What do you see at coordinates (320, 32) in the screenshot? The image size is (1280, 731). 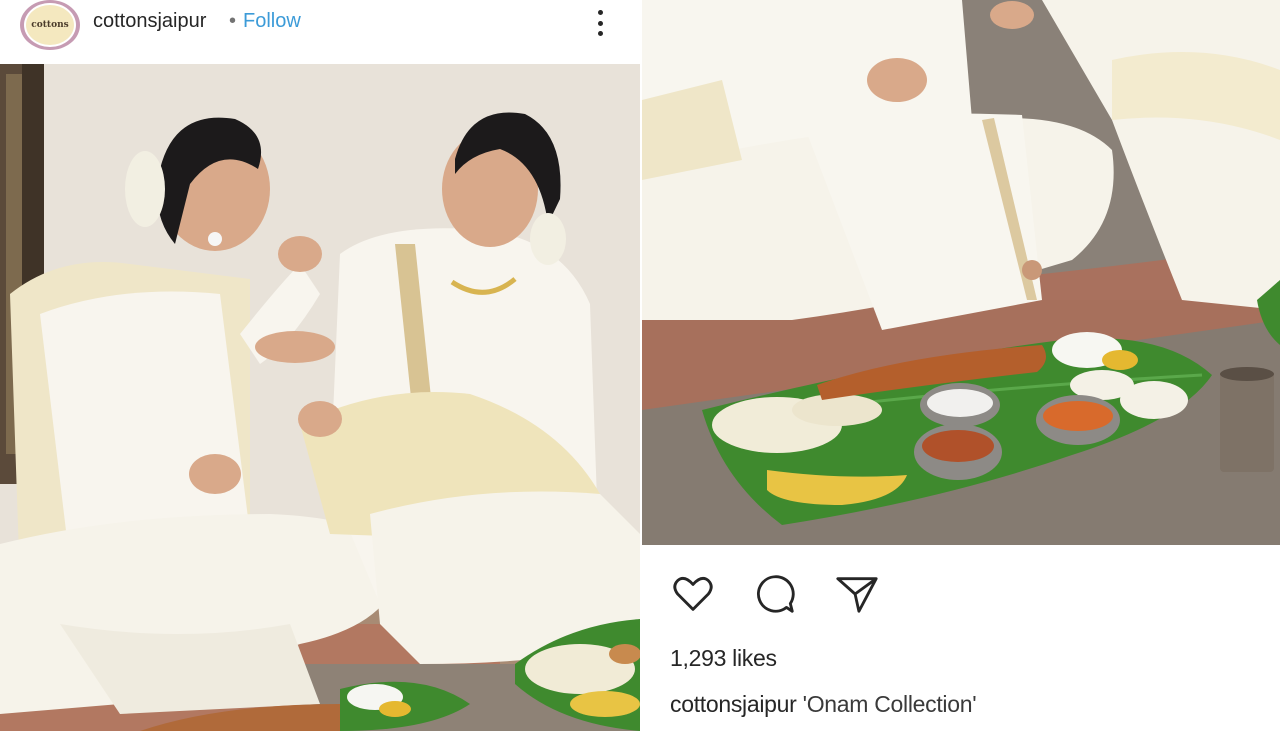 I see `post-header: cottons cottonsjaipur • Follow` at bounding box center [320, 32].